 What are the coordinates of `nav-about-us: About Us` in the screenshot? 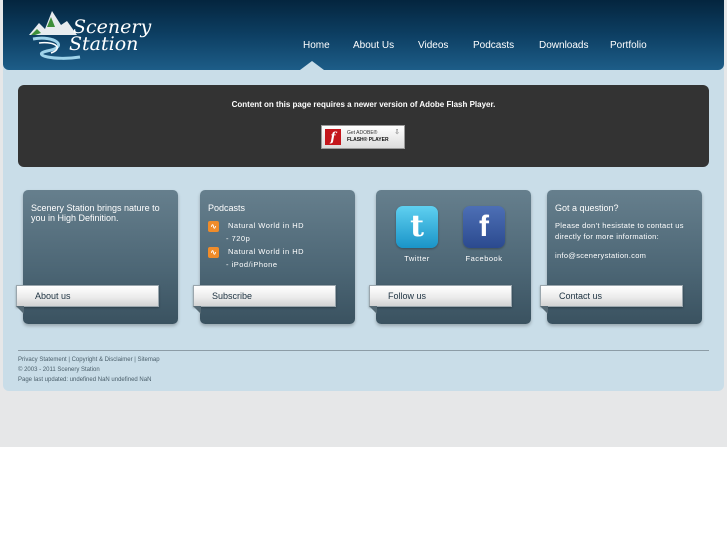 It's located at (373, 45).